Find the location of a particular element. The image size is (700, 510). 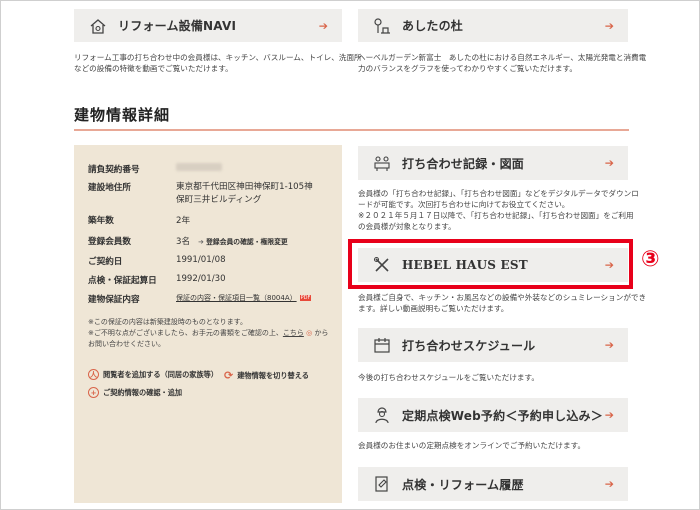

add-viewer-button: 人閲覧者を追加する（同居の家族等） is located at coordinates (153, 374).